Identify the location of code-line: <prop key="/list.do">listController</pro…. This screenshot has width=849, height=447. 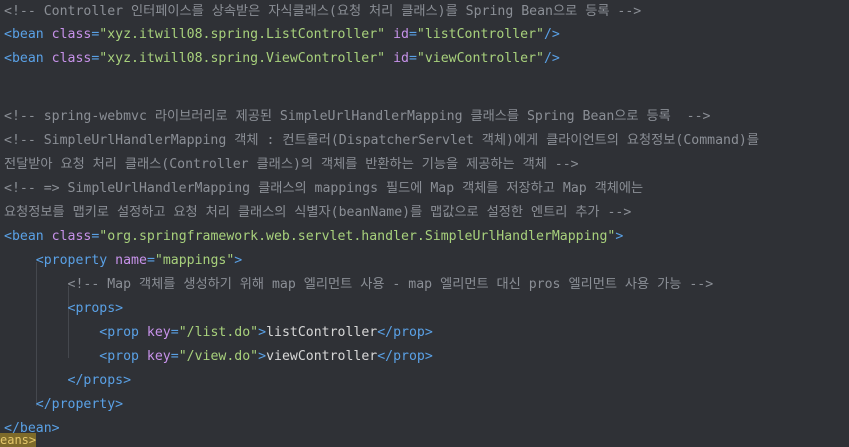
(218, 333).